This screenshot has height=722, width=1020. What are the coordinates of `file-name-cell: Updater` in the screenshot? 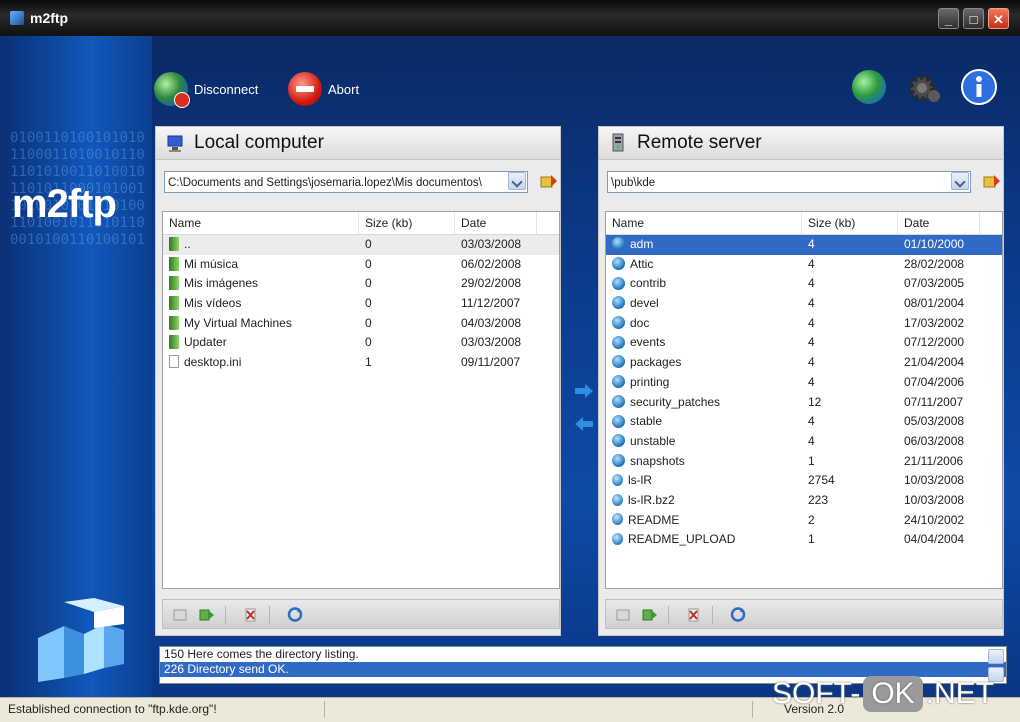 It's located at (261, 343).